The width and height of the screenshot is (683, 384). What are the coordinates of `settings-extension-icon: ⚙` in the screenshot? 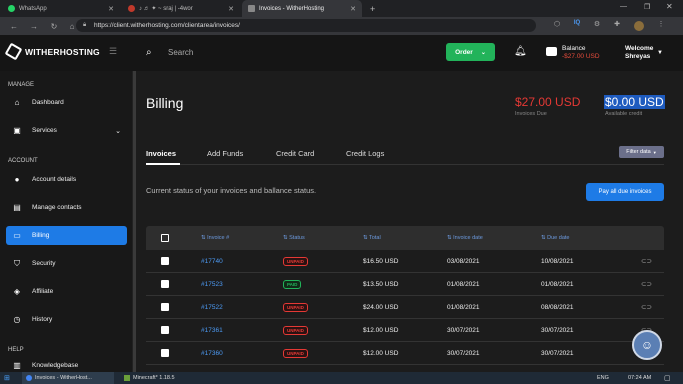 It's located at (597, 24).